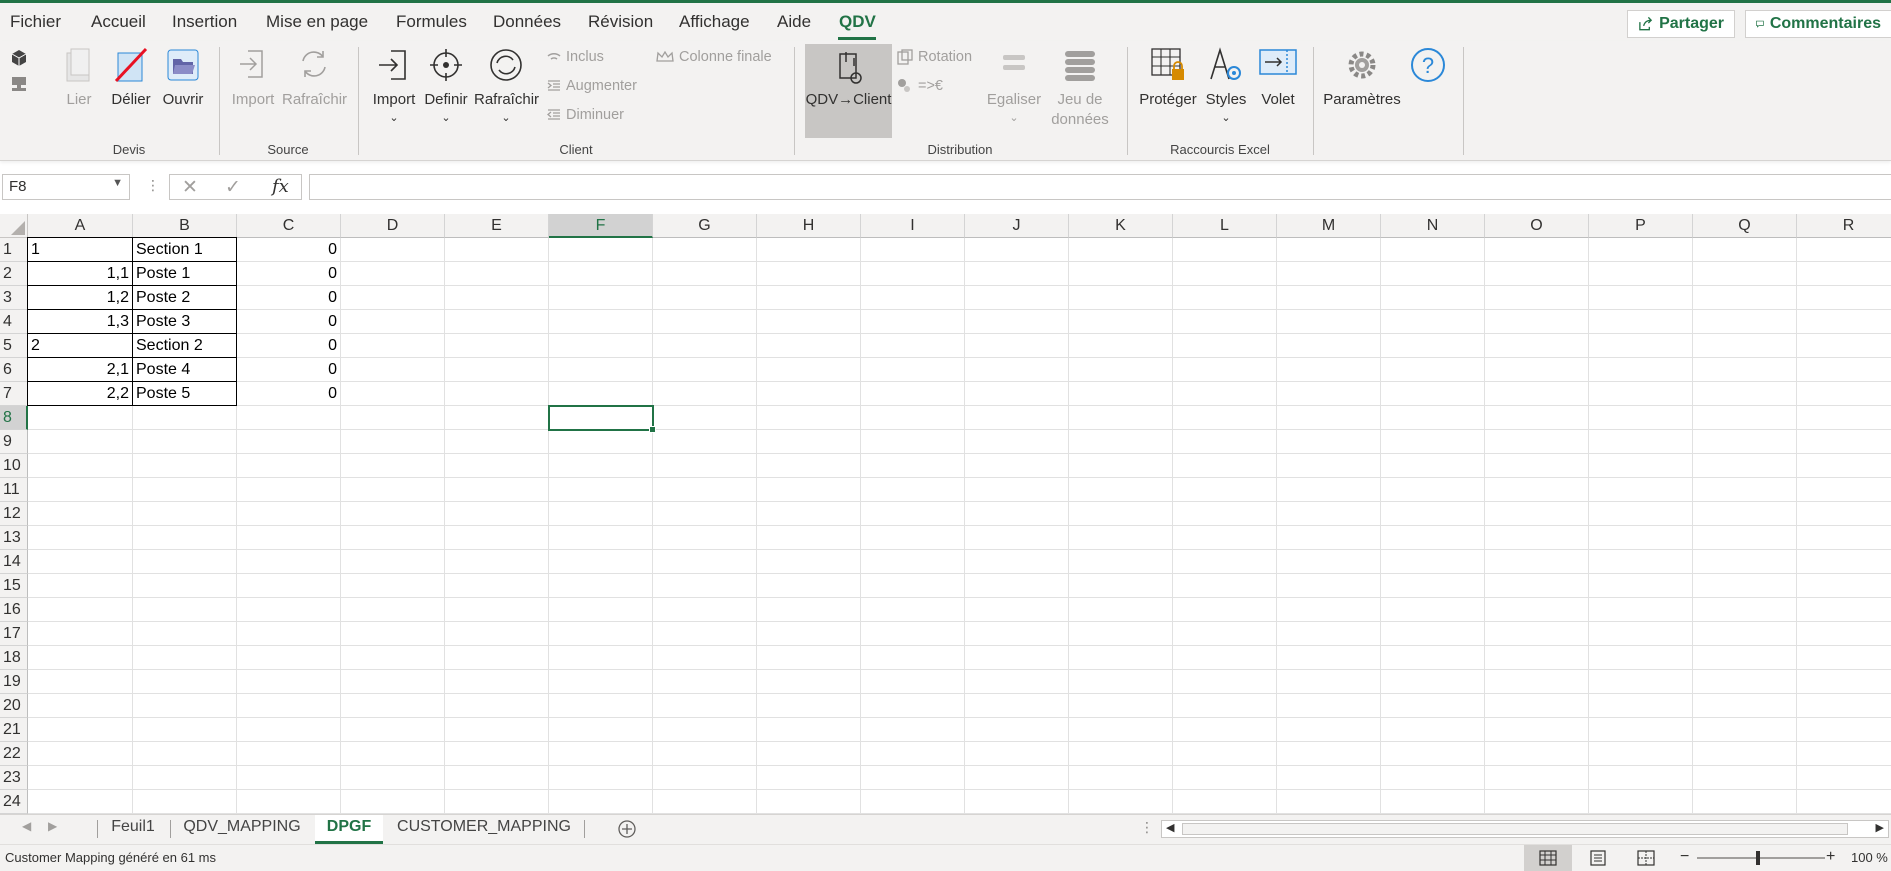  Describe the element at coordinates (1329, 682) in the screenshot. I see `cell-m19` at that location.